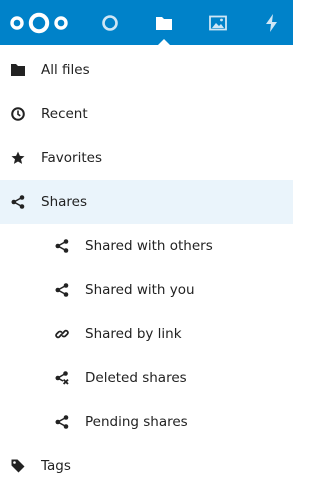  Describe the element at coordinates (140, 290) in the screenshot. I see `nav-item-label: Shared with you` at that location.